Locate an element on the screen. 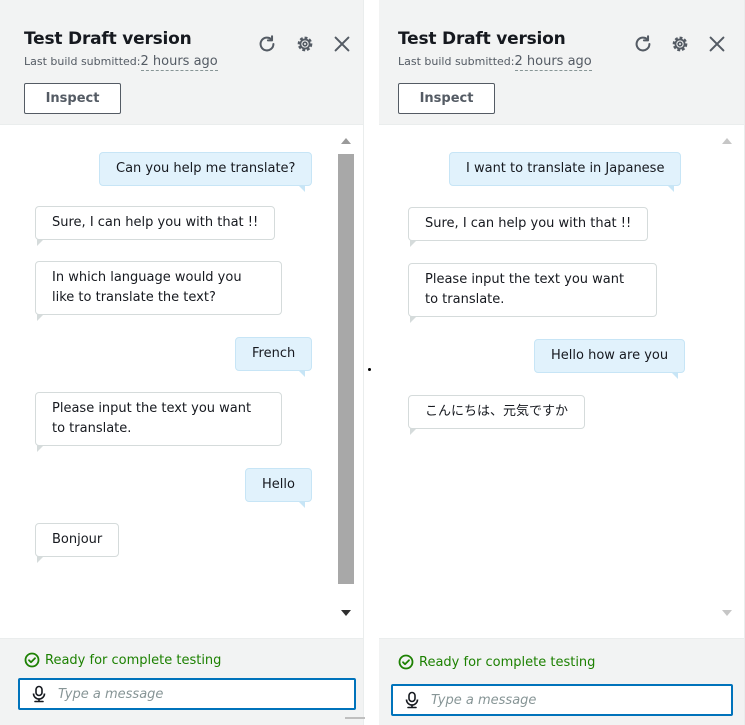 The width and height of the screenshot is (745, 725). user-message: Hello is located at coordinates (278, 488).